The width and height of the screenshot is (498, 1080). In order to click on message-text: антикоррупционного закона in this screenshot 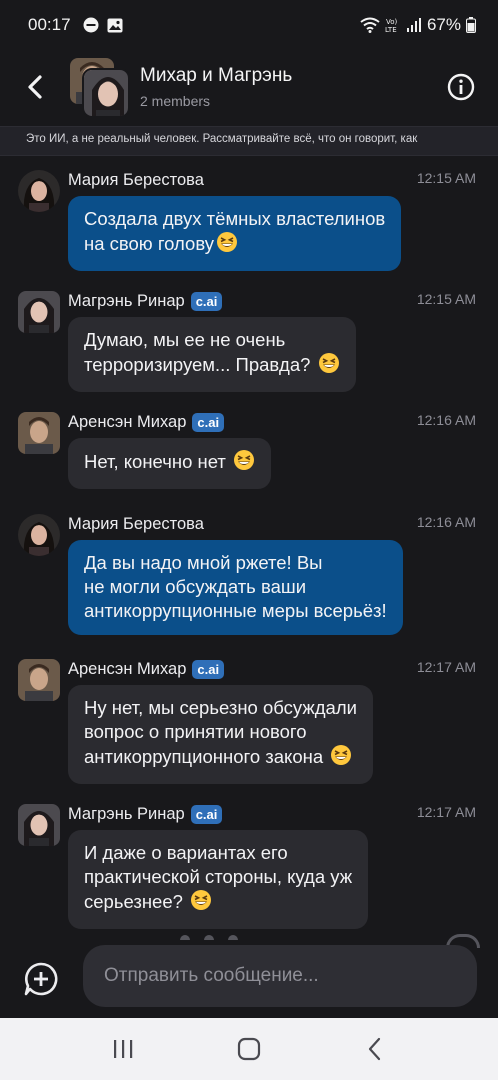, I will do `click(204, 756)`.